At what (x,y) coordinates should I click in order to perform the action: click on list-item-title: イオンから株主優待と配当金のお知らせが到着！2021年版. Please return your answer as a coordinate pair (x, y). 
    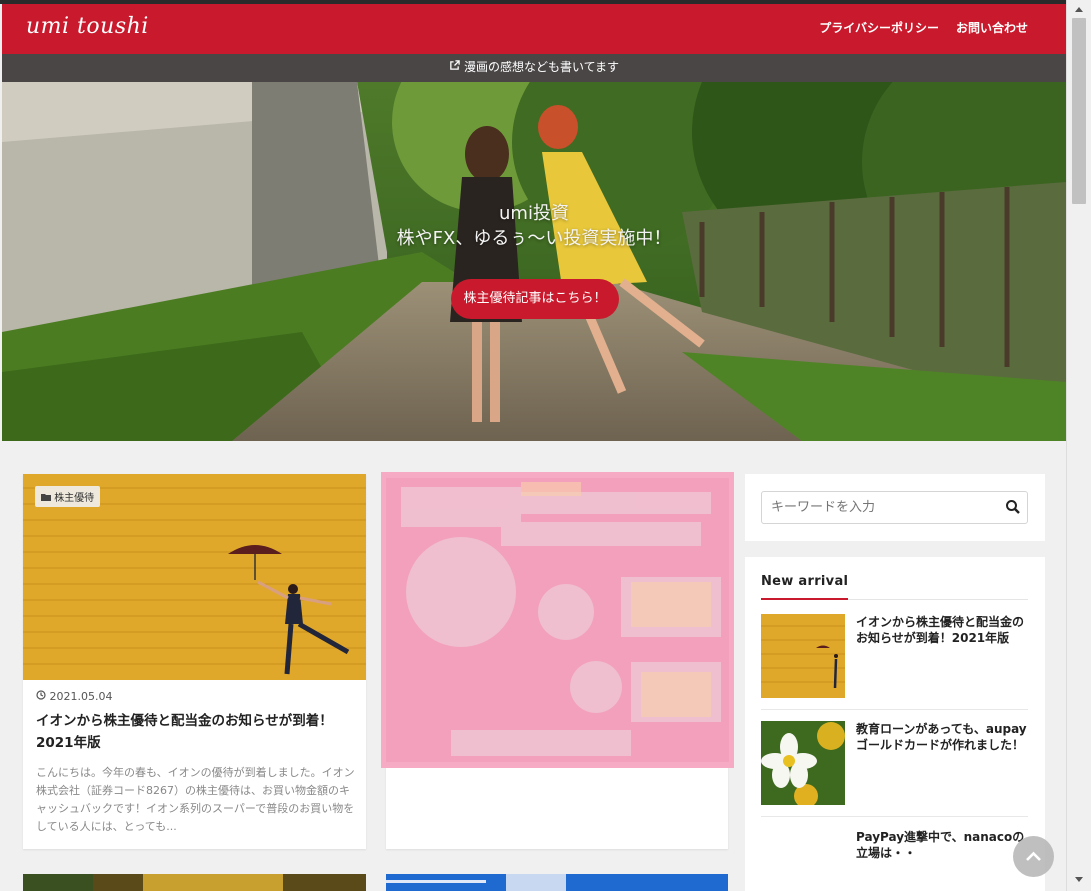
    Looking at the image, I should click on (942, 630).